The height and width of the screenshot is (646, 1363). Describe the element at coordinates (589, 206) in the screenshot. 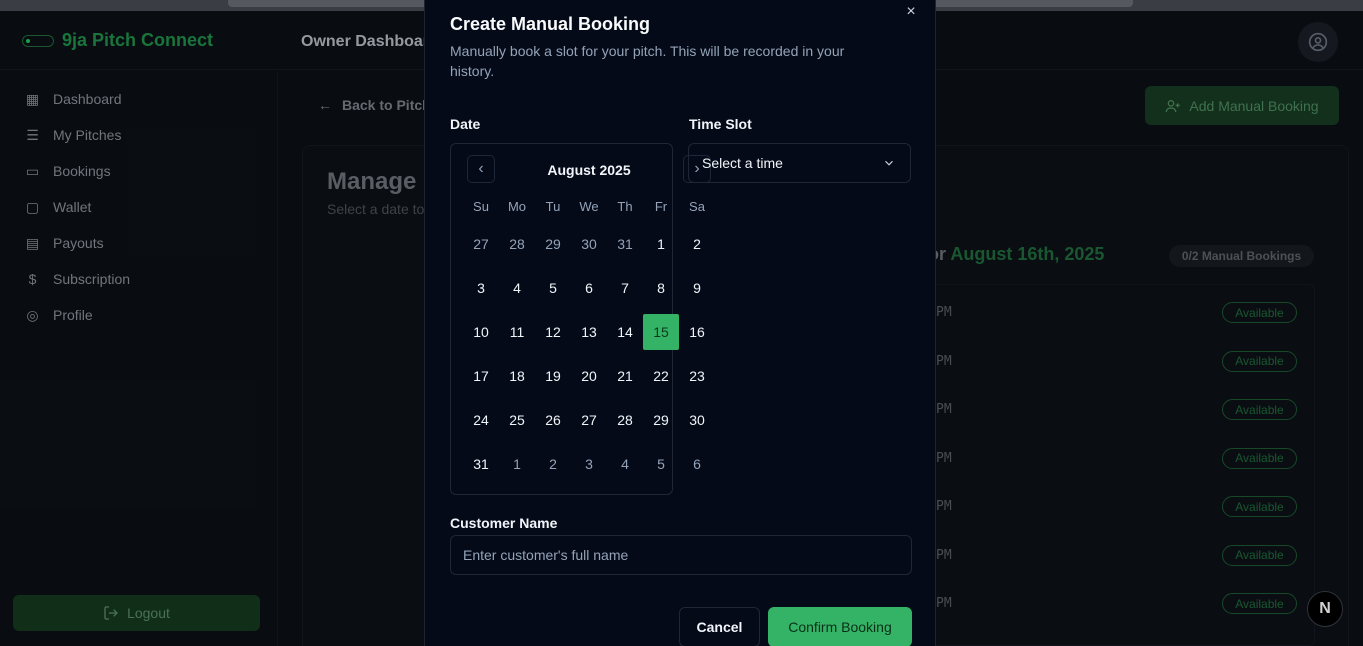

I see `weekday-header: We` at that location.